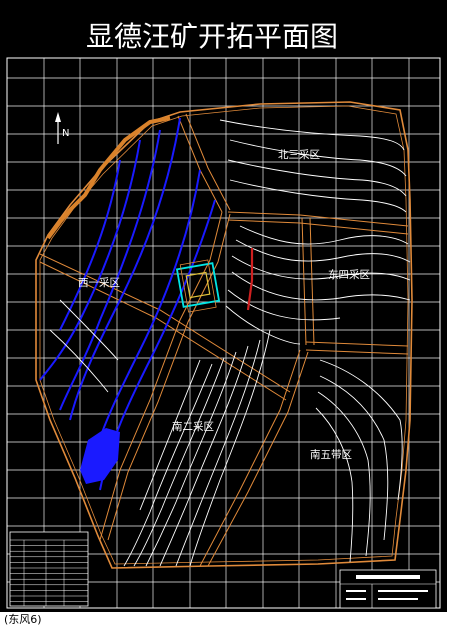 The width and height of the screenshot is (454, 627). I want to click on title-block-line3, so click(356, 591).